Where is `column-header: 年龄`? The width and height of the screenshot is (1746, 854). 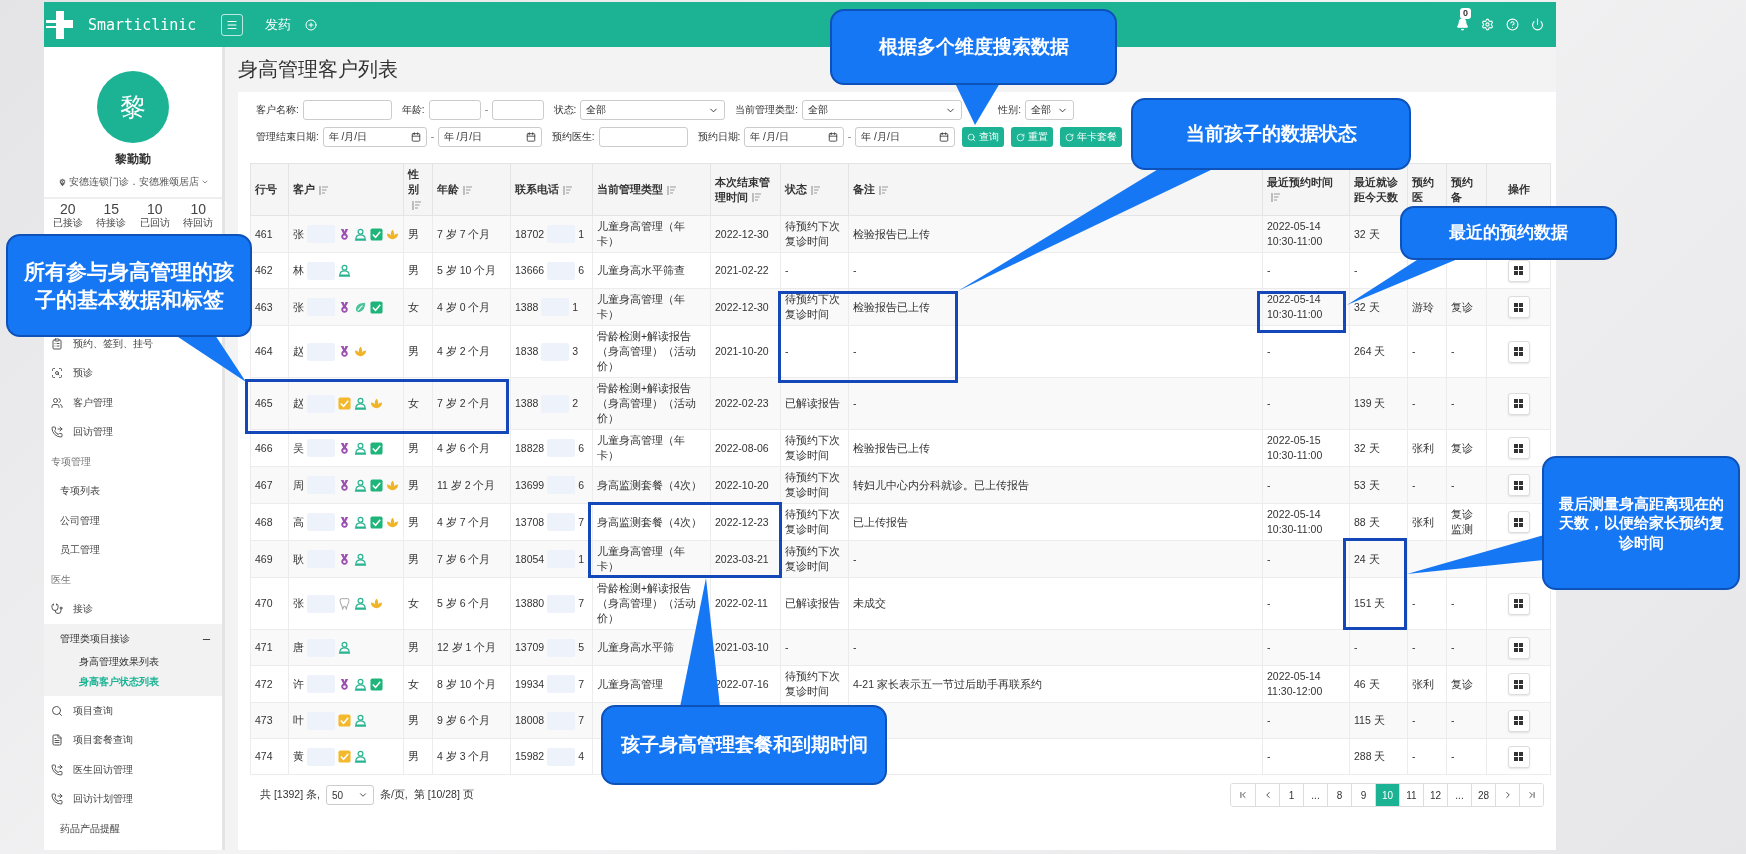
column-header: 年龄 is located at coordinates (455, 189).